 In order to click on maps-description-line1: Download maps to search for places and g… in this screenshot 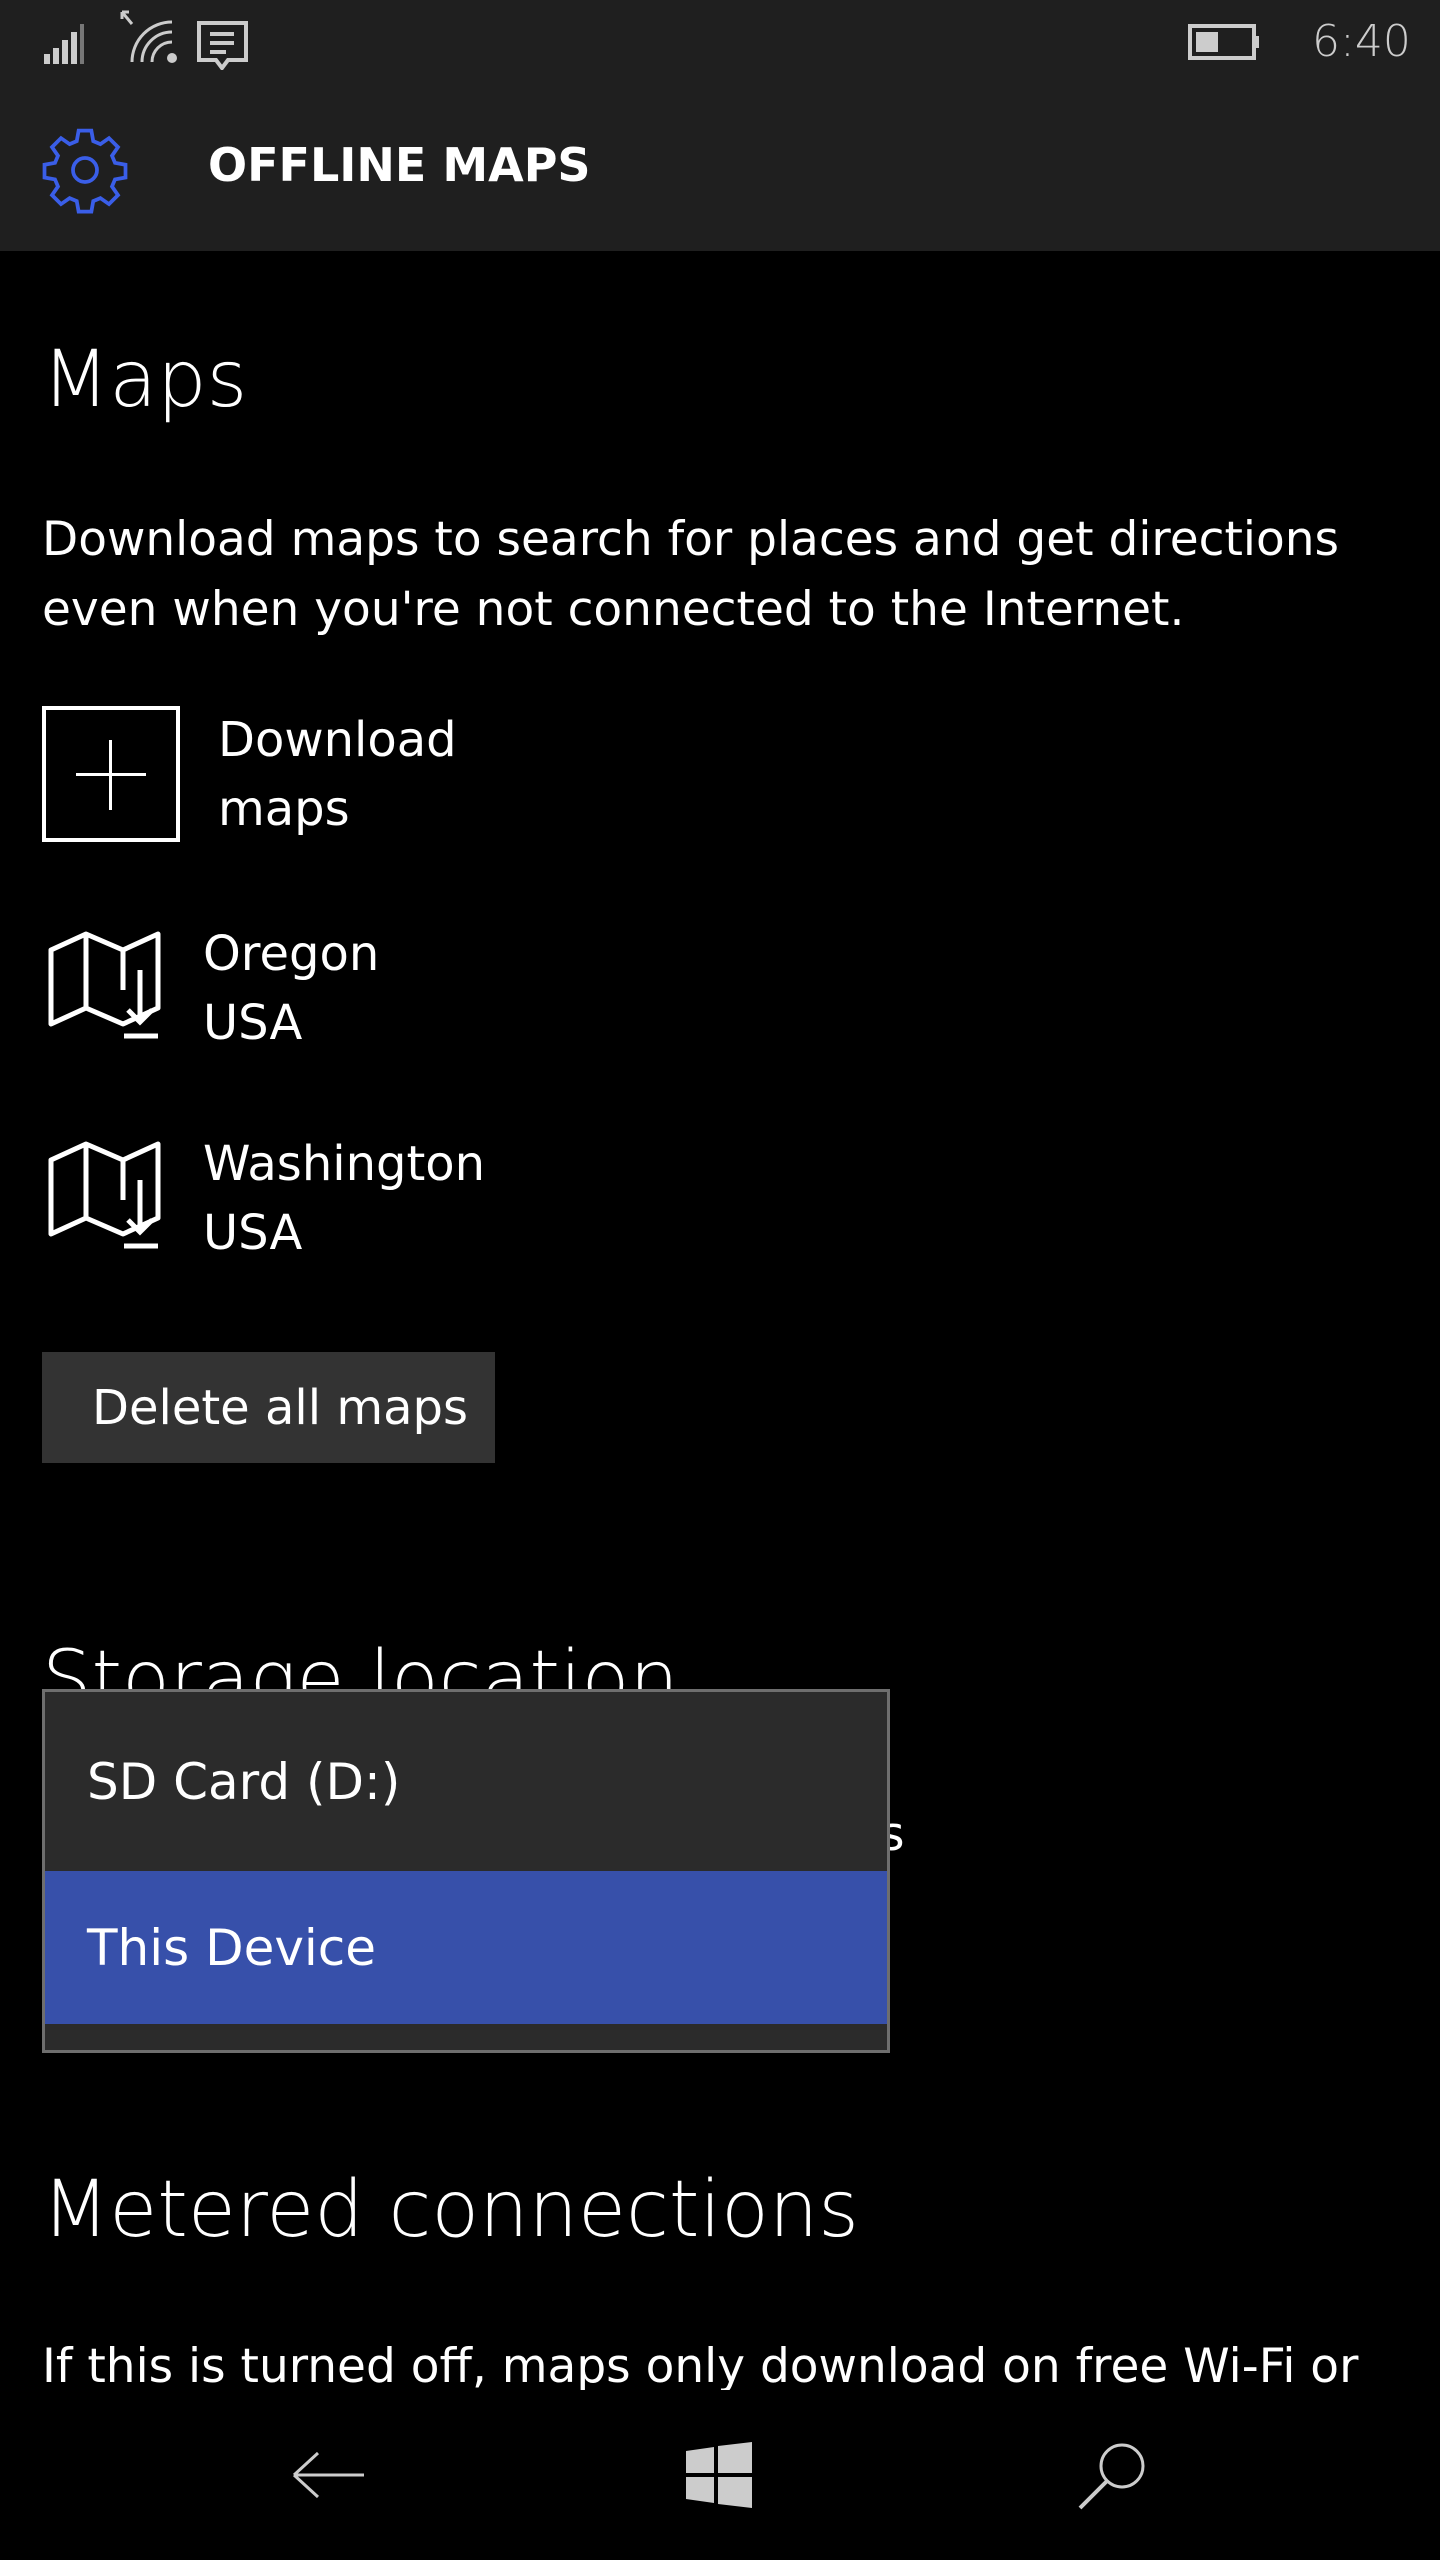, I will do `click(690, 539)`.